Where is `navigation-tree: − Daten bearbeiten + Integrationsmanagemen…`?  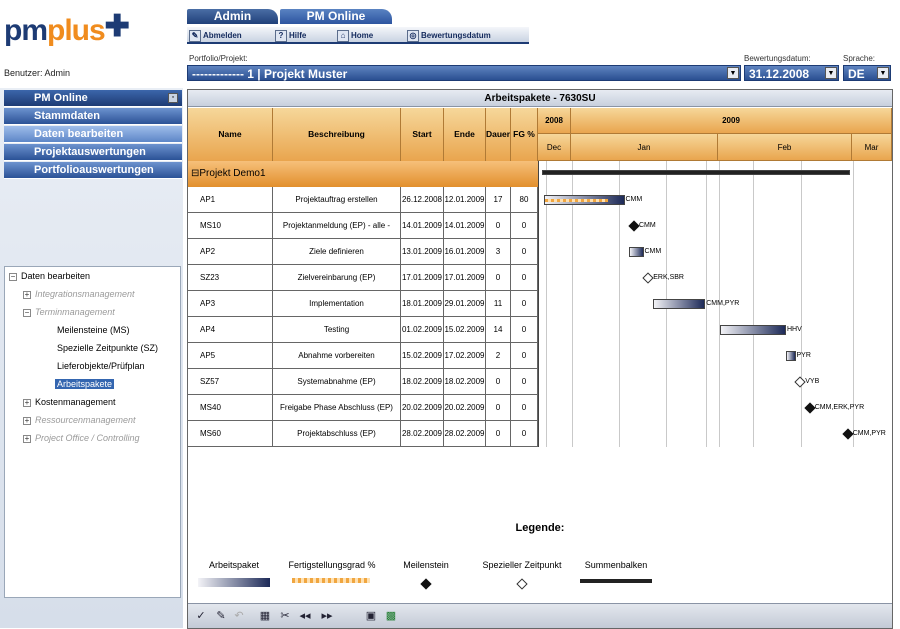 navigation-tree: − Daten bearbeiten + Integrationsmanagemen… is located at coordinates (92, 432).